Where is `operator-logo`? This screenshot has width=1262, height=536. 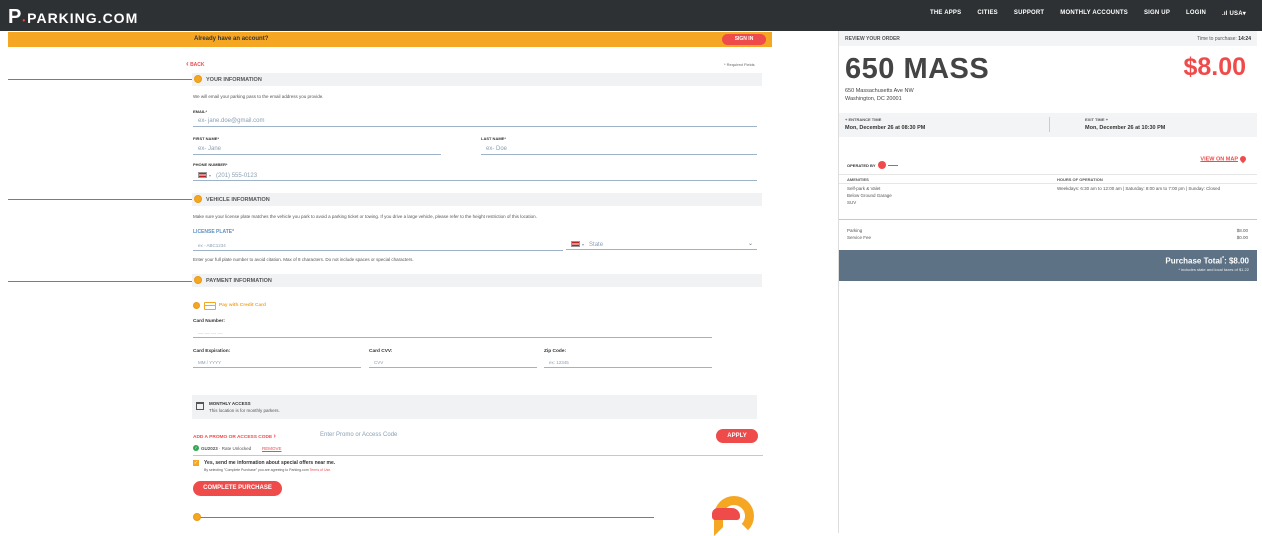
operator-logo is located at coordinates (881, 165).